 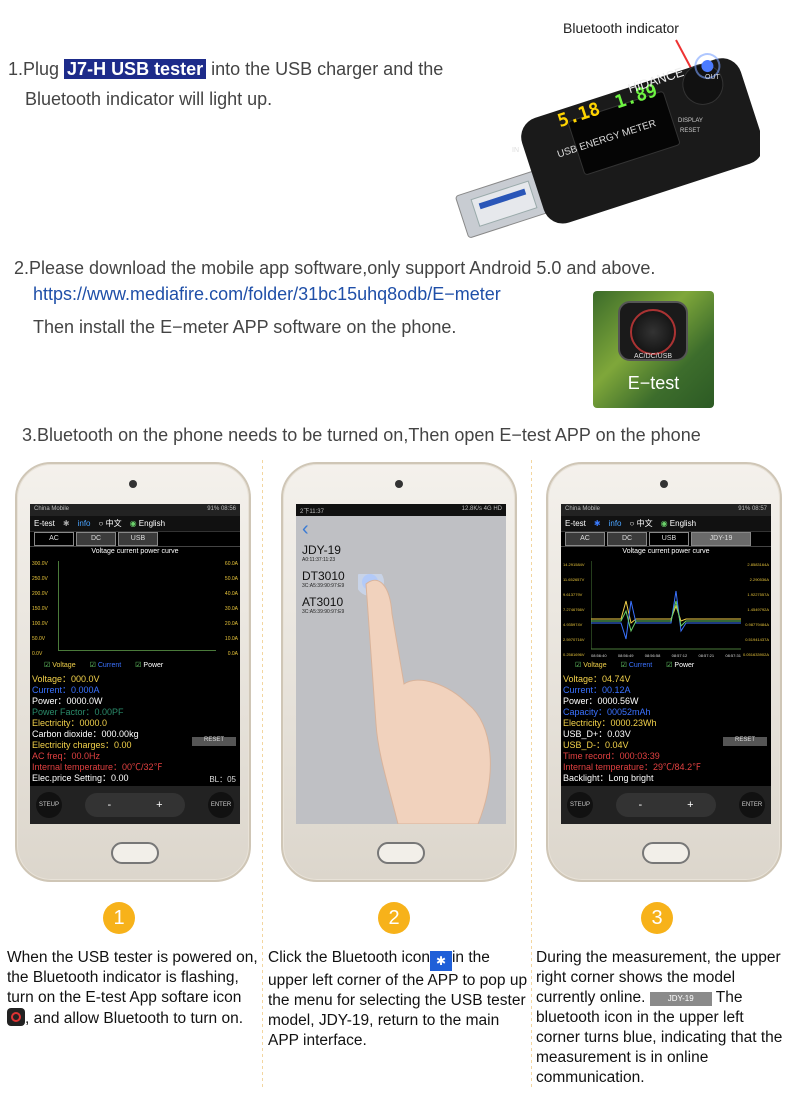 I want to click on voltage-series, so click(x=666, y=612).